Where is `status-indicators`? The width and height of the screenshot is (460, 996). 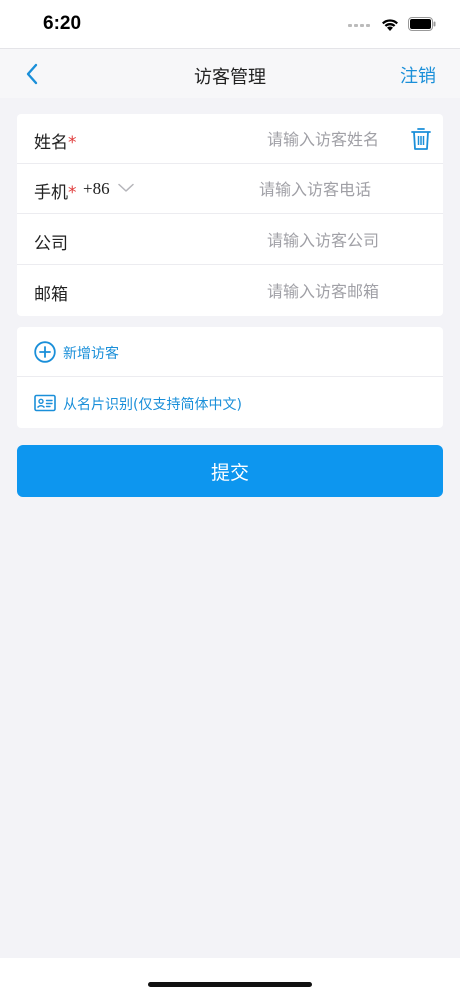
status-indicators is located at coordinates (392, 24).